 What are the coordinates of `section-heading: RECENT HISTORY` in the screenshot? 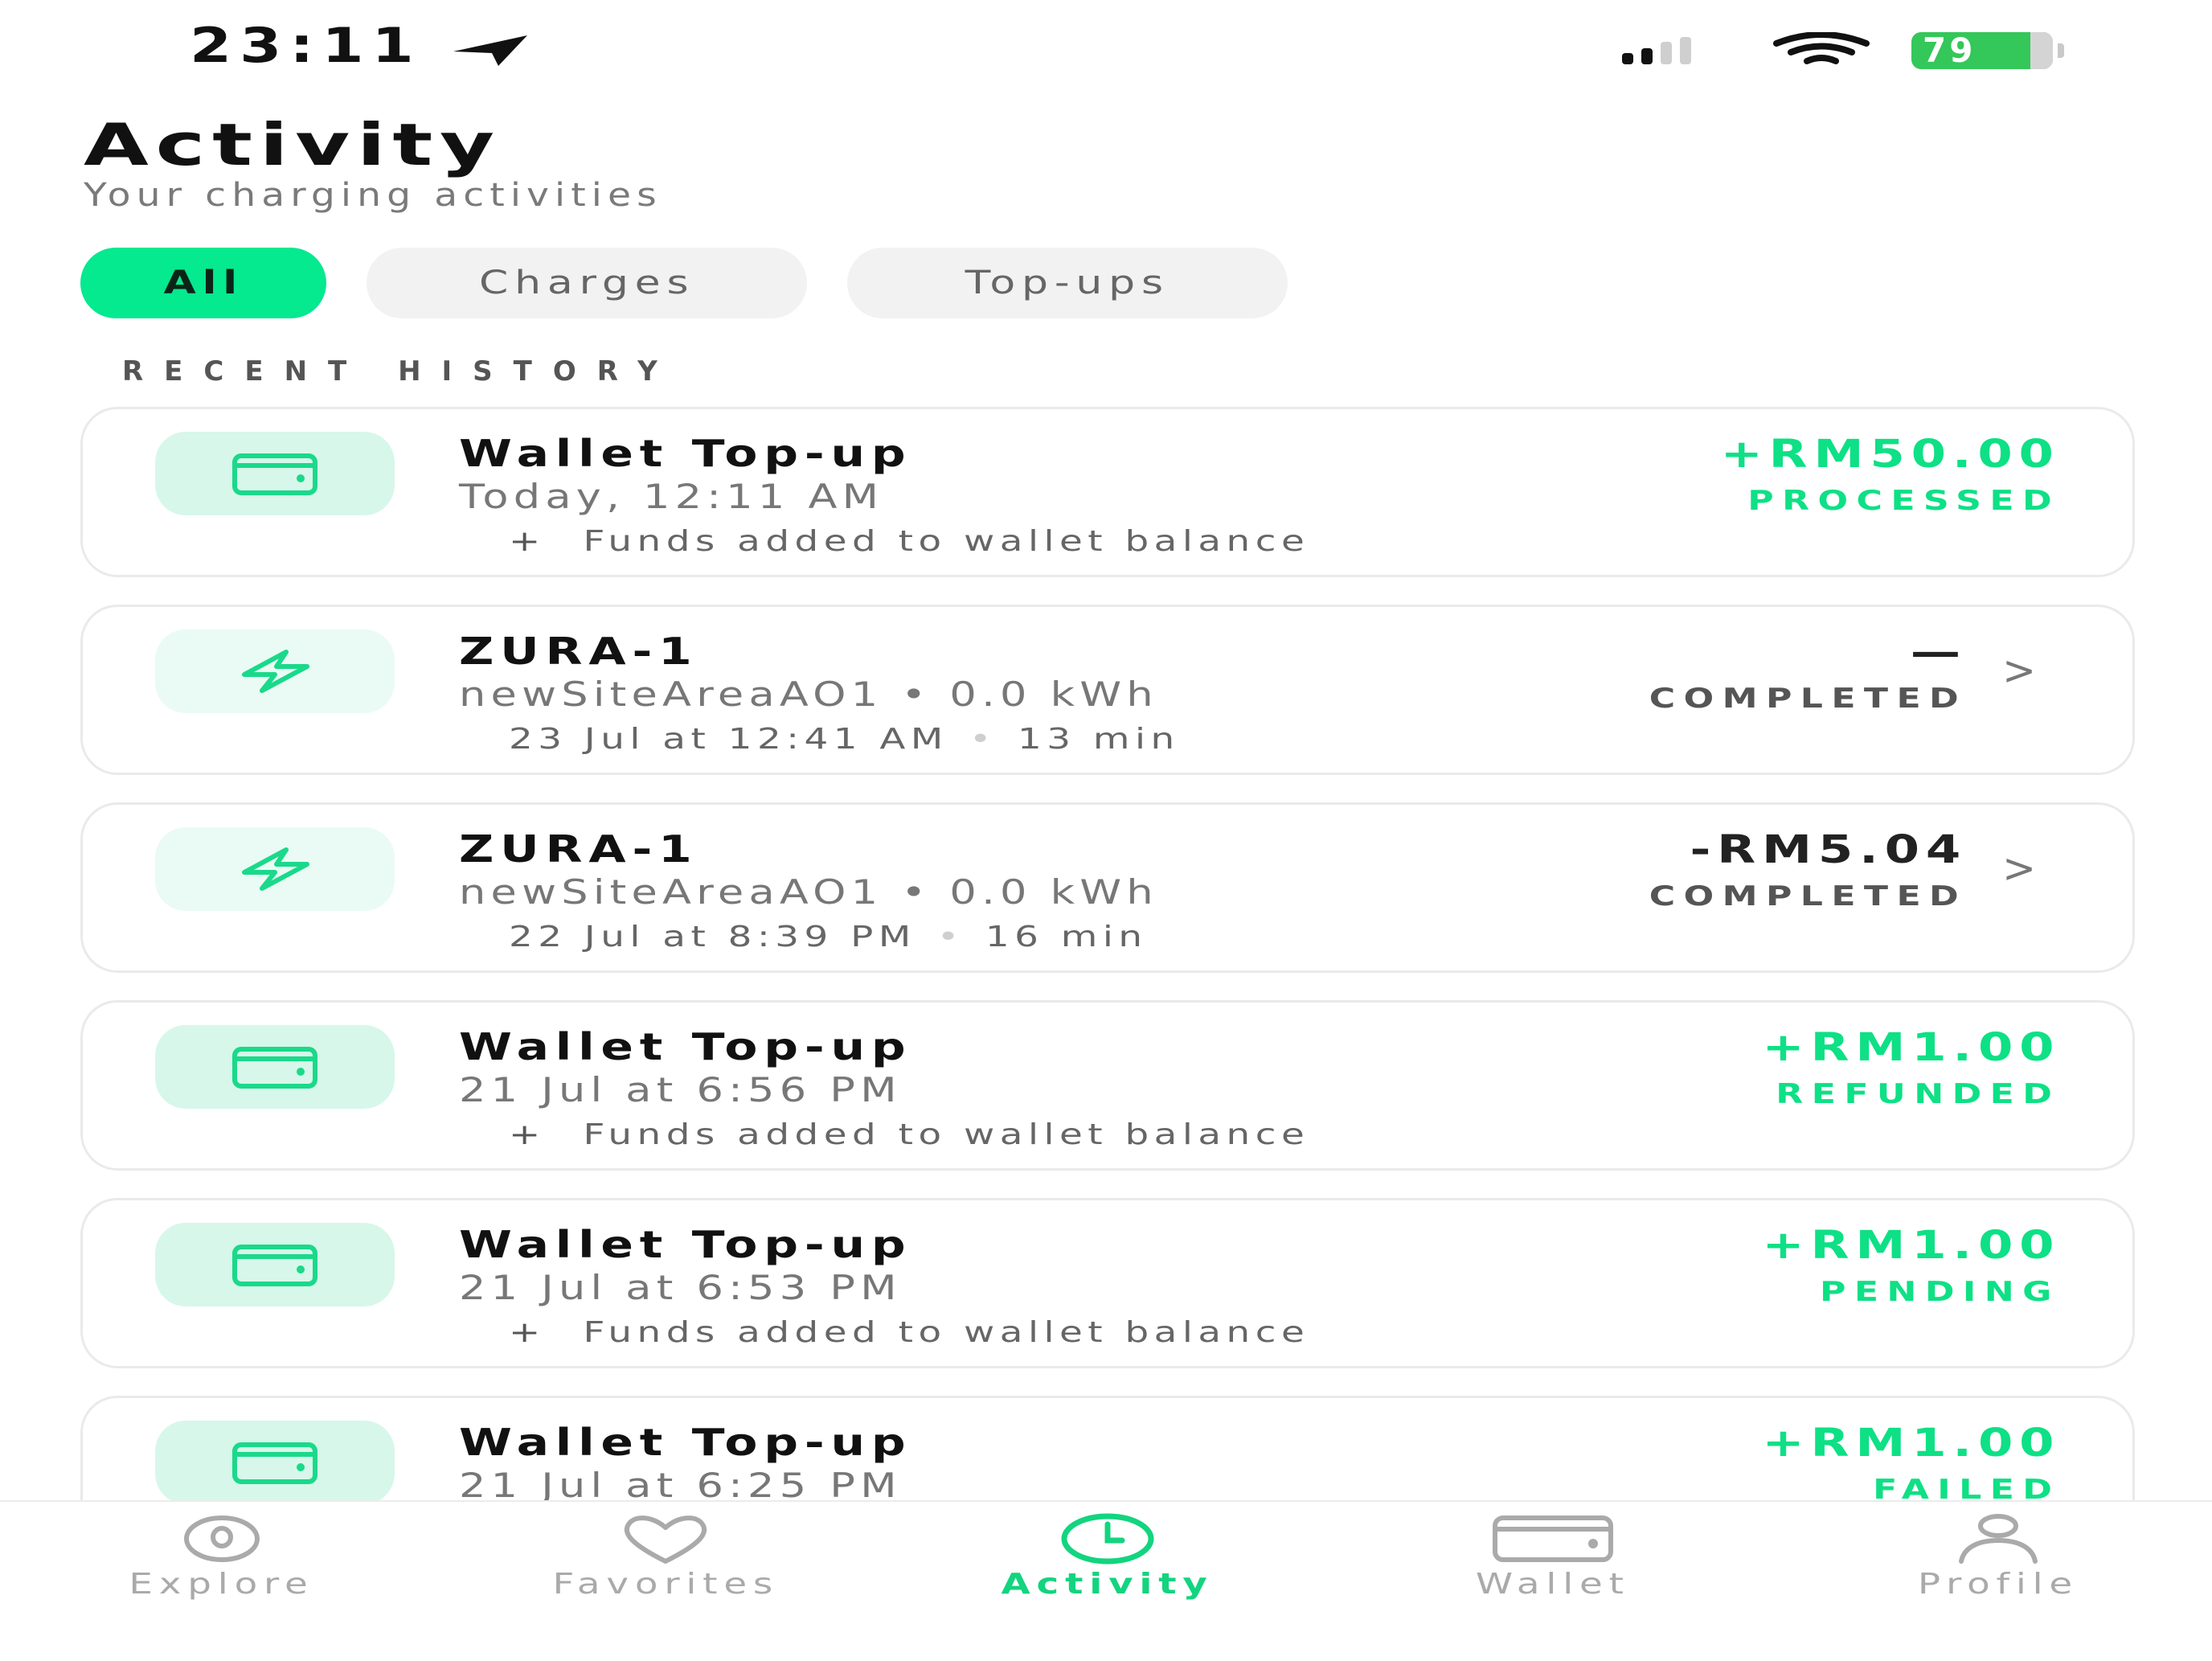 It's located at (400, 371).